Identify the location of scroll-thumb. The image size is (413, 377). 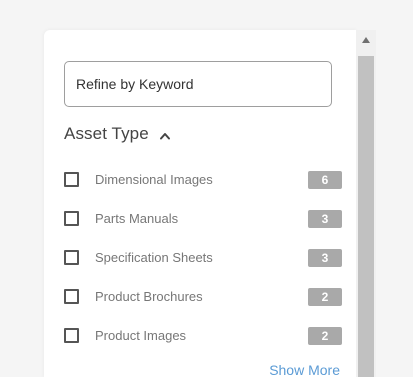
(366, 216).